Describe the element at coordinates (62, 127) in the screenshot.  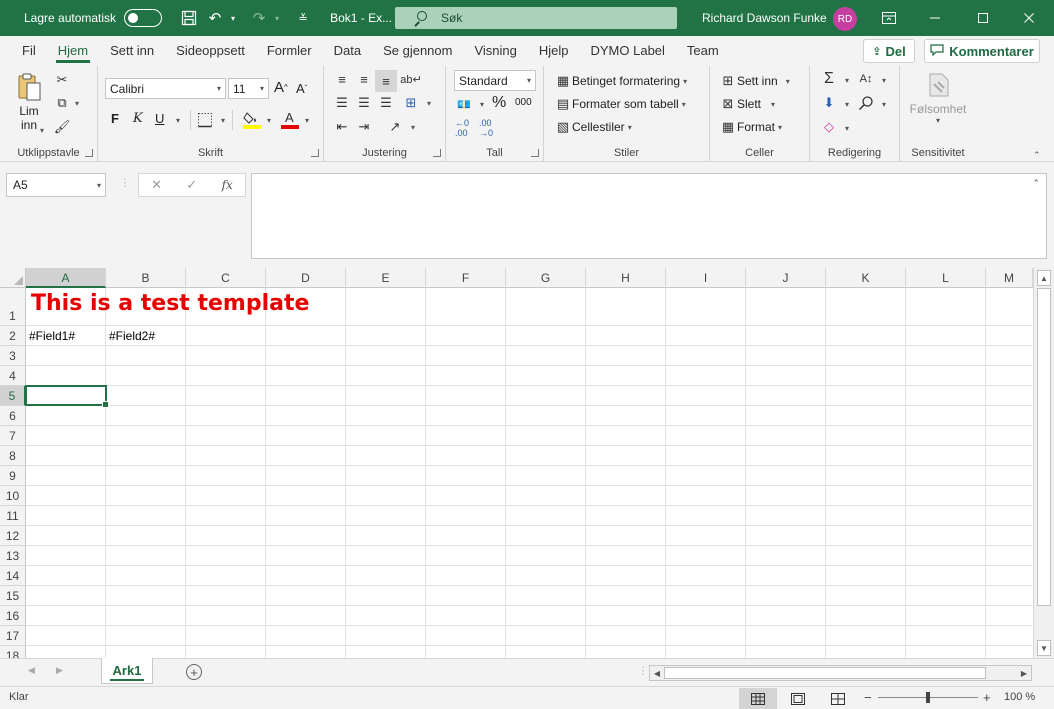
I see `format-painter-icon: 🖌` at that location.